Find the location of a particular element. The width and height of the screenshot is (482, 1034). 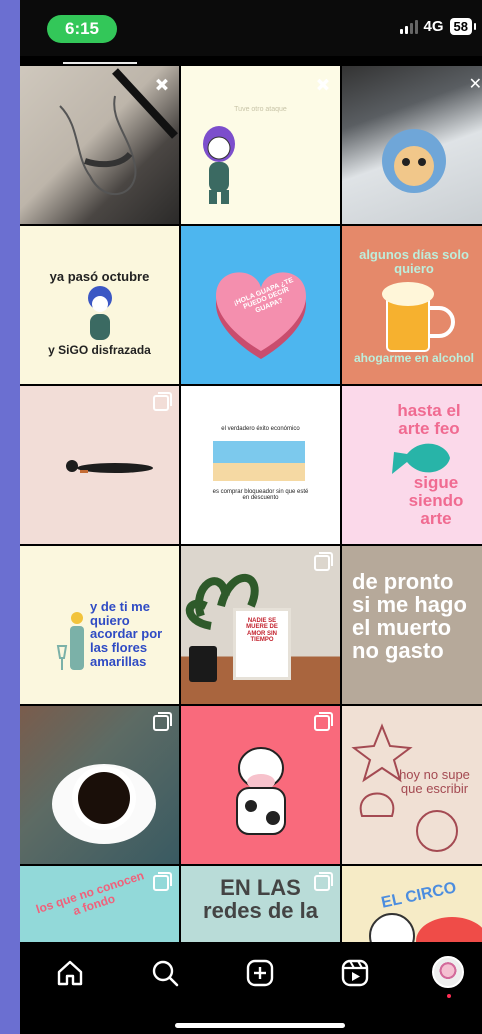

tile-caption: los que no conocen a fondo is located at coordinates (90, 893).